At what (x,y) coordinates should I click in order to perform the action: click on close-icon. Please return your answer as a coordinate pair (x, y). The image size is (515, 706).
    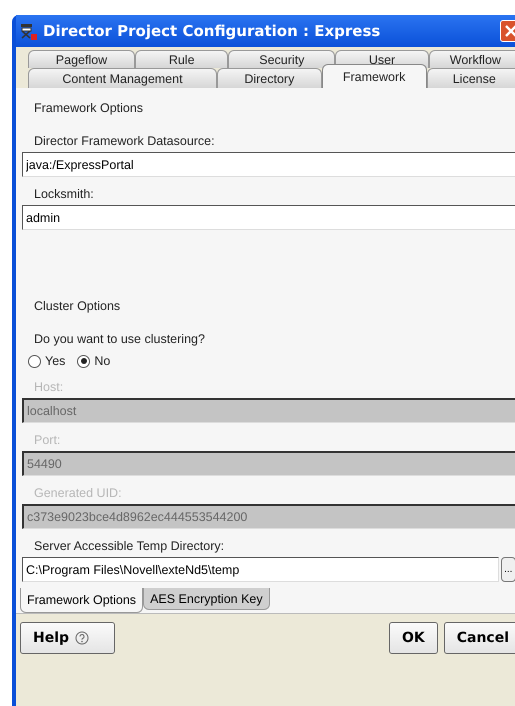
    Looking at the image, I should click on (510, 31).